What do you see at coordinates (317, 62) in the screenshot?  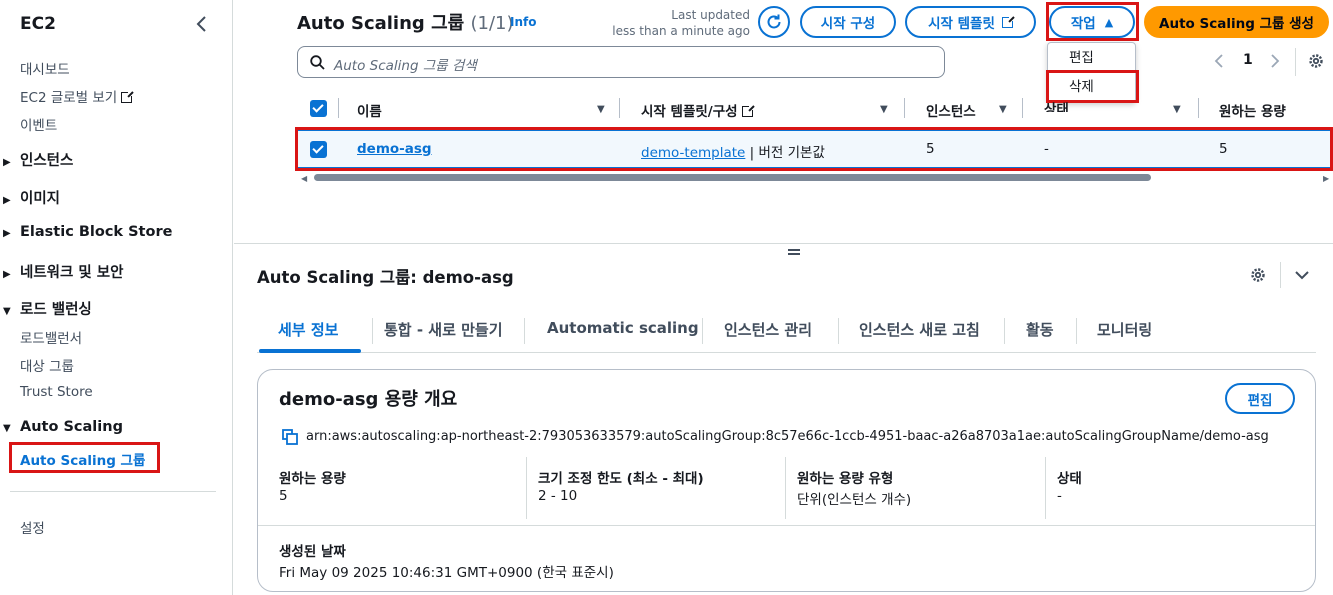 I see `search-icon` at bounding box center [317, 62].